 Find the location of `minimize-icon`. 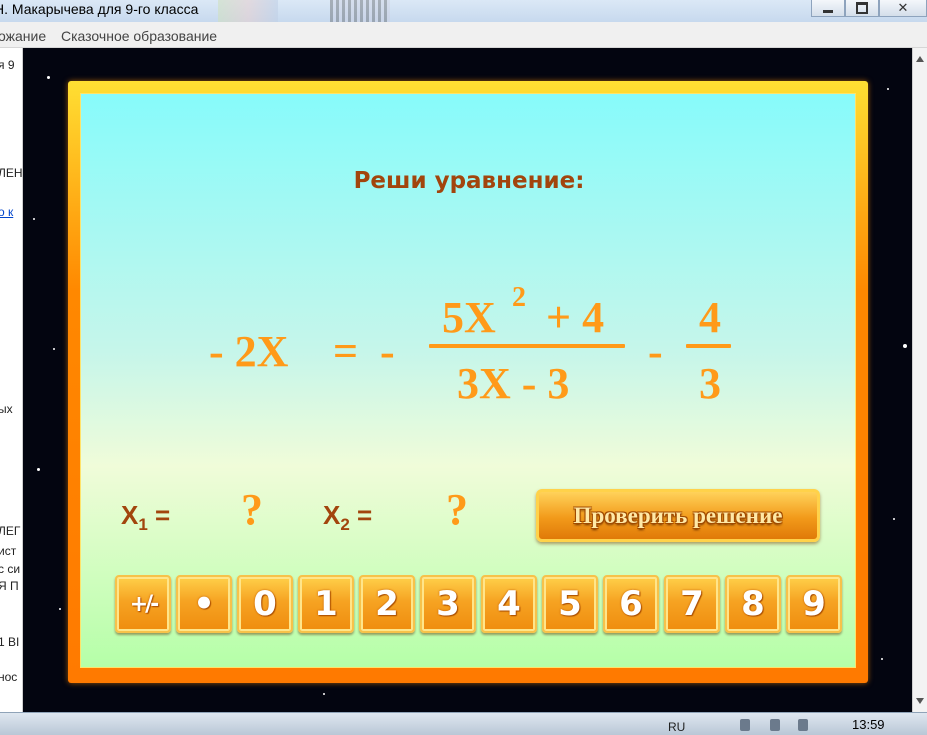

minimize-icon is located at coordinates (828, 11).